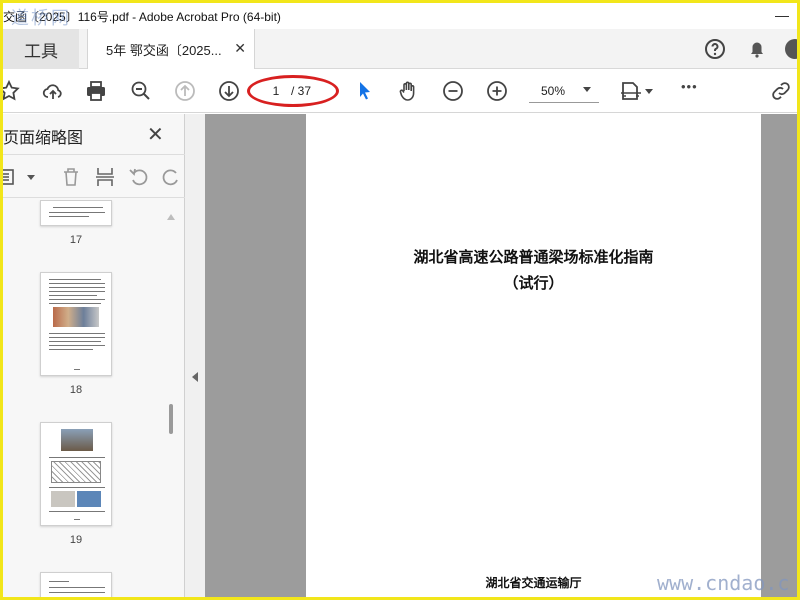  I want to click on hand-tool-icon, so click(408, 91).